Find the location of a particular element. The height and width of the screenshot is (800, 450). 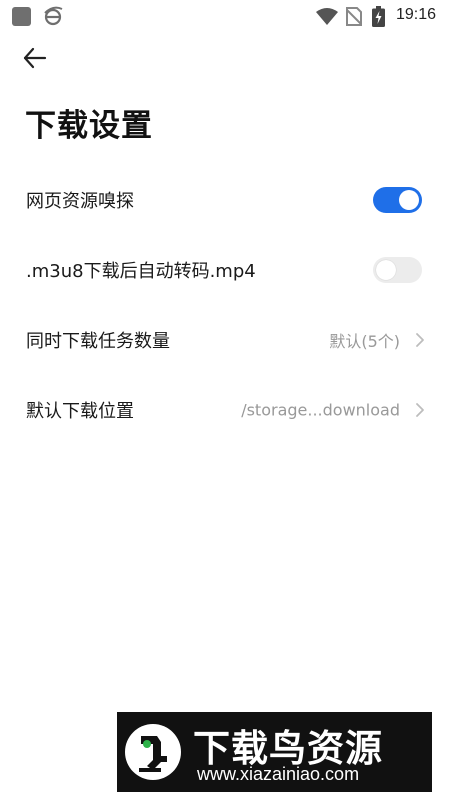

bird-logo-icon is located at coordinates (153, 752).